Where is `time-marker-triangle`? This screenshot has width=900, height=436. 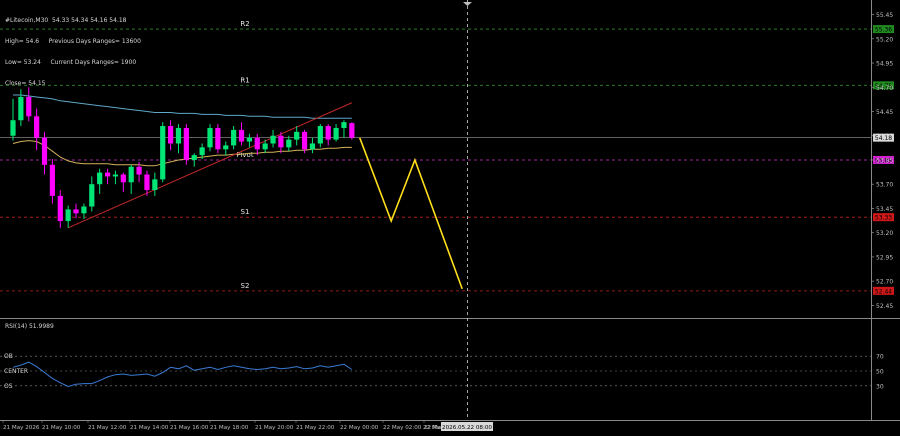
time-marker-triangle is located at coordinates (467, 4).